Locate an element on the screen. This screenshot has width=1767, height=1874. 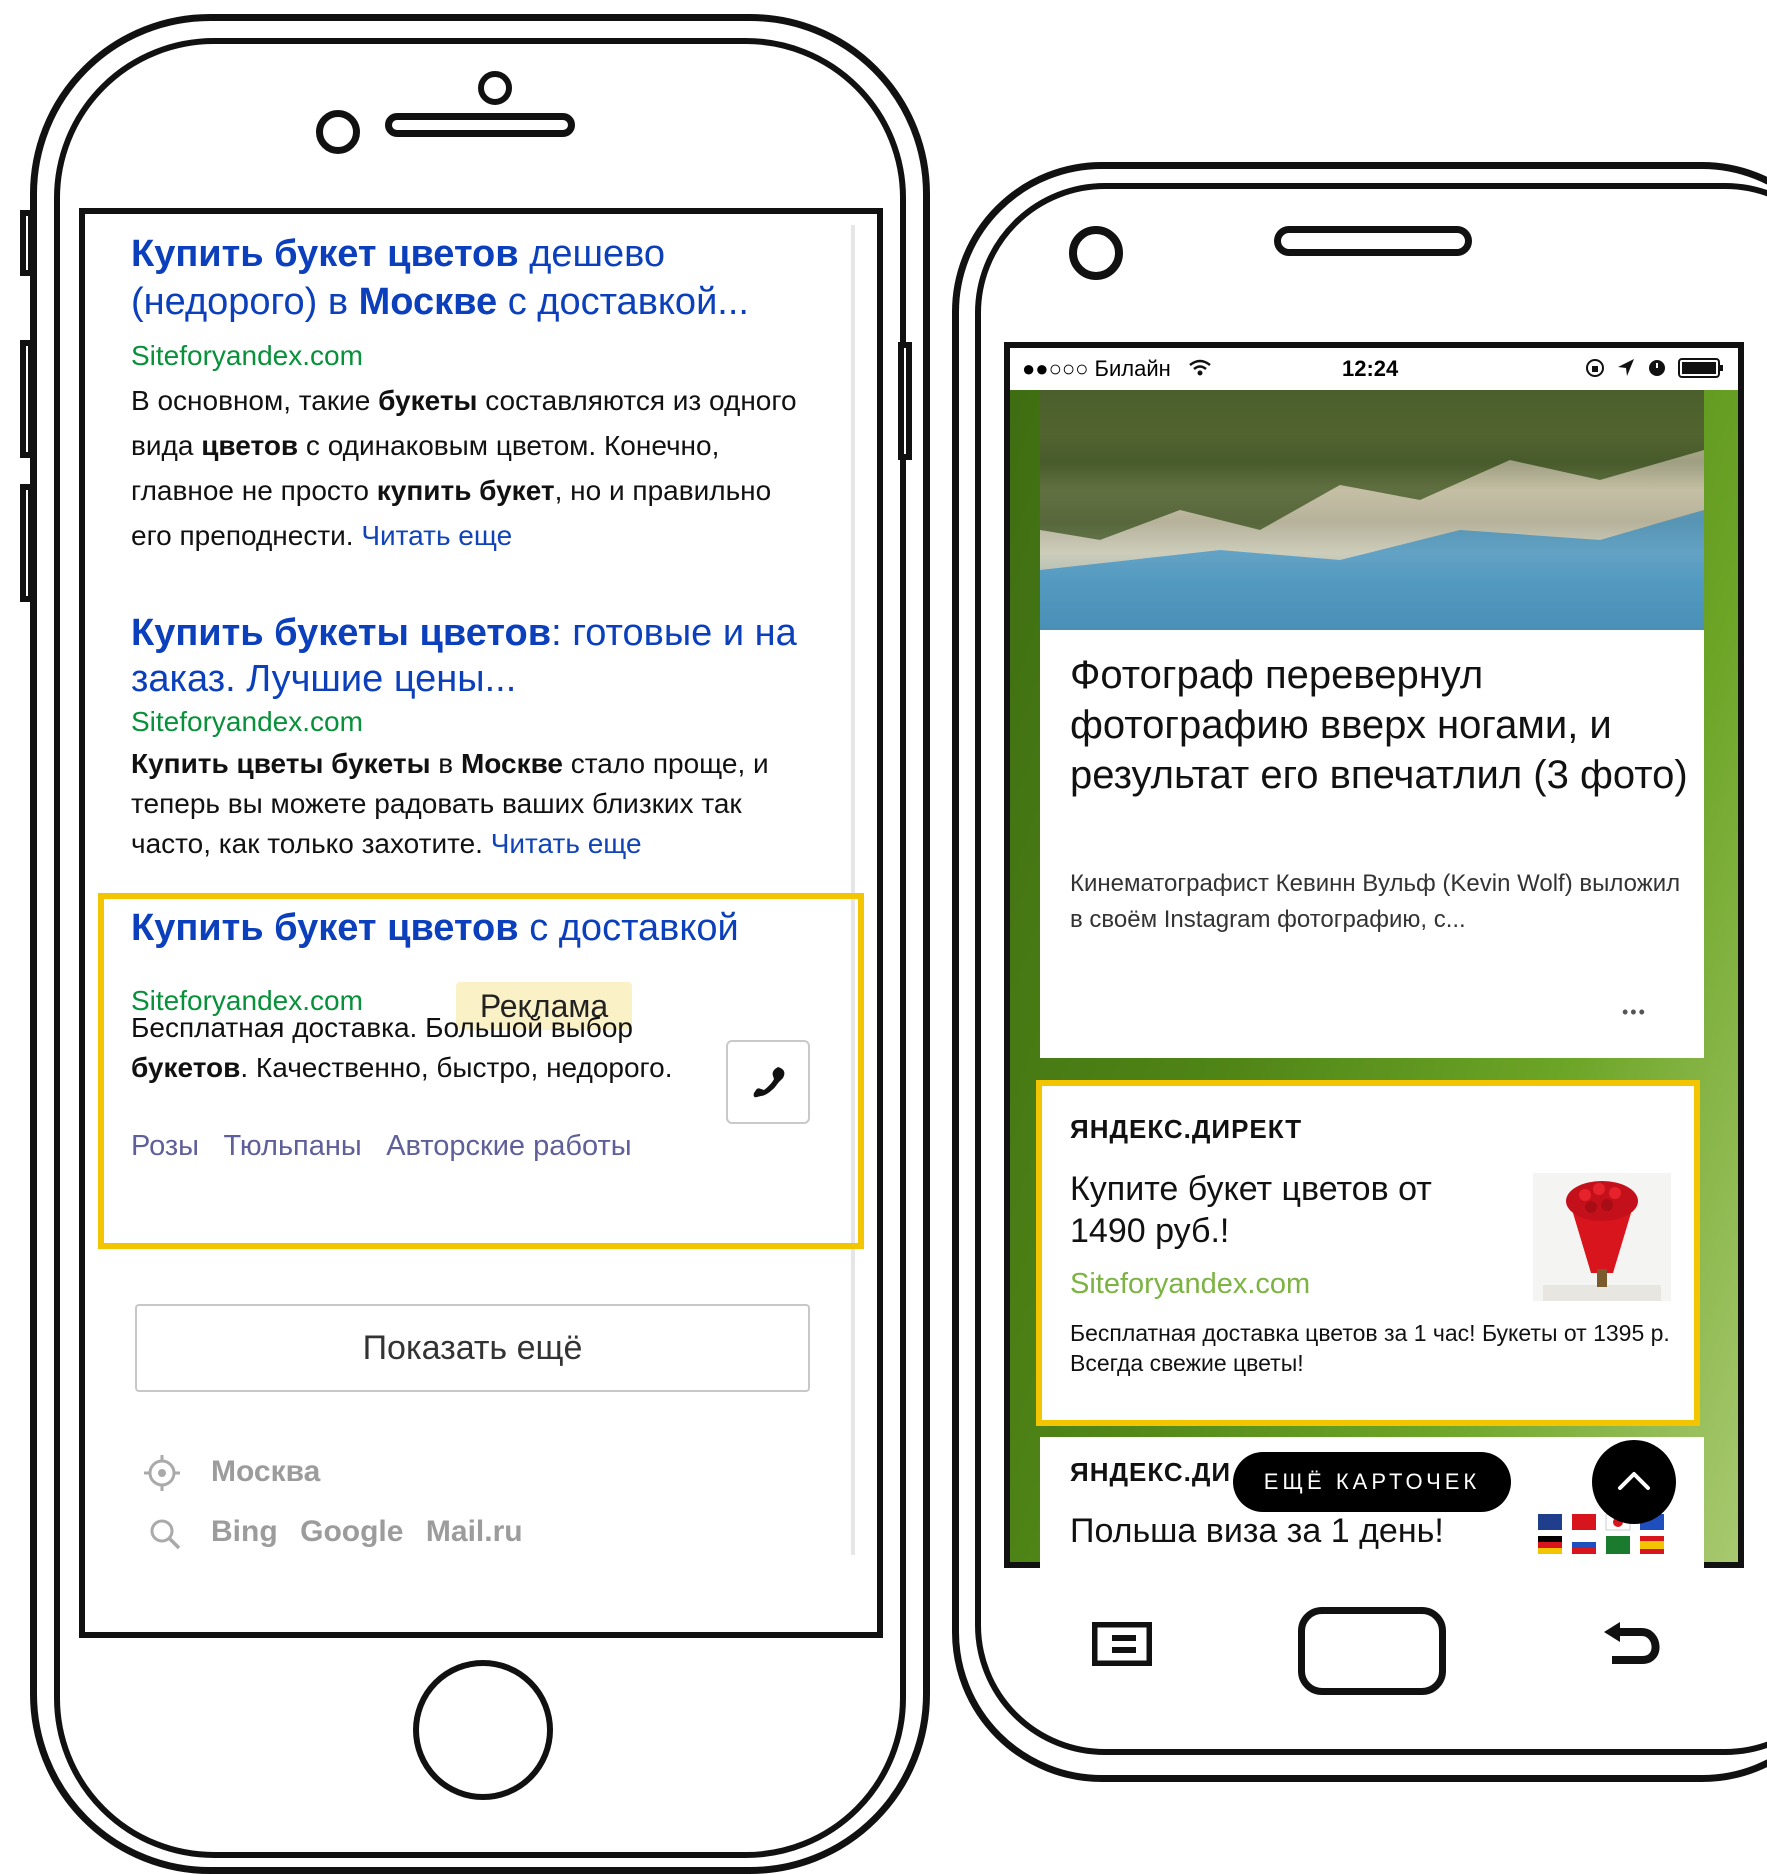
direct-ad-title: Купите букет цветов от 1490 руб.! is located at coordinates (1285, 1210).